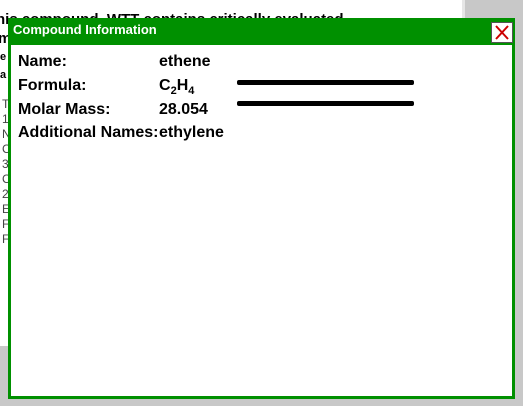 This screenshot has width=523, height=406. What do you see at coordinates (325, 82) in the screenshot?
I see `double-bond-line-top` at bounding box center [325, 82].